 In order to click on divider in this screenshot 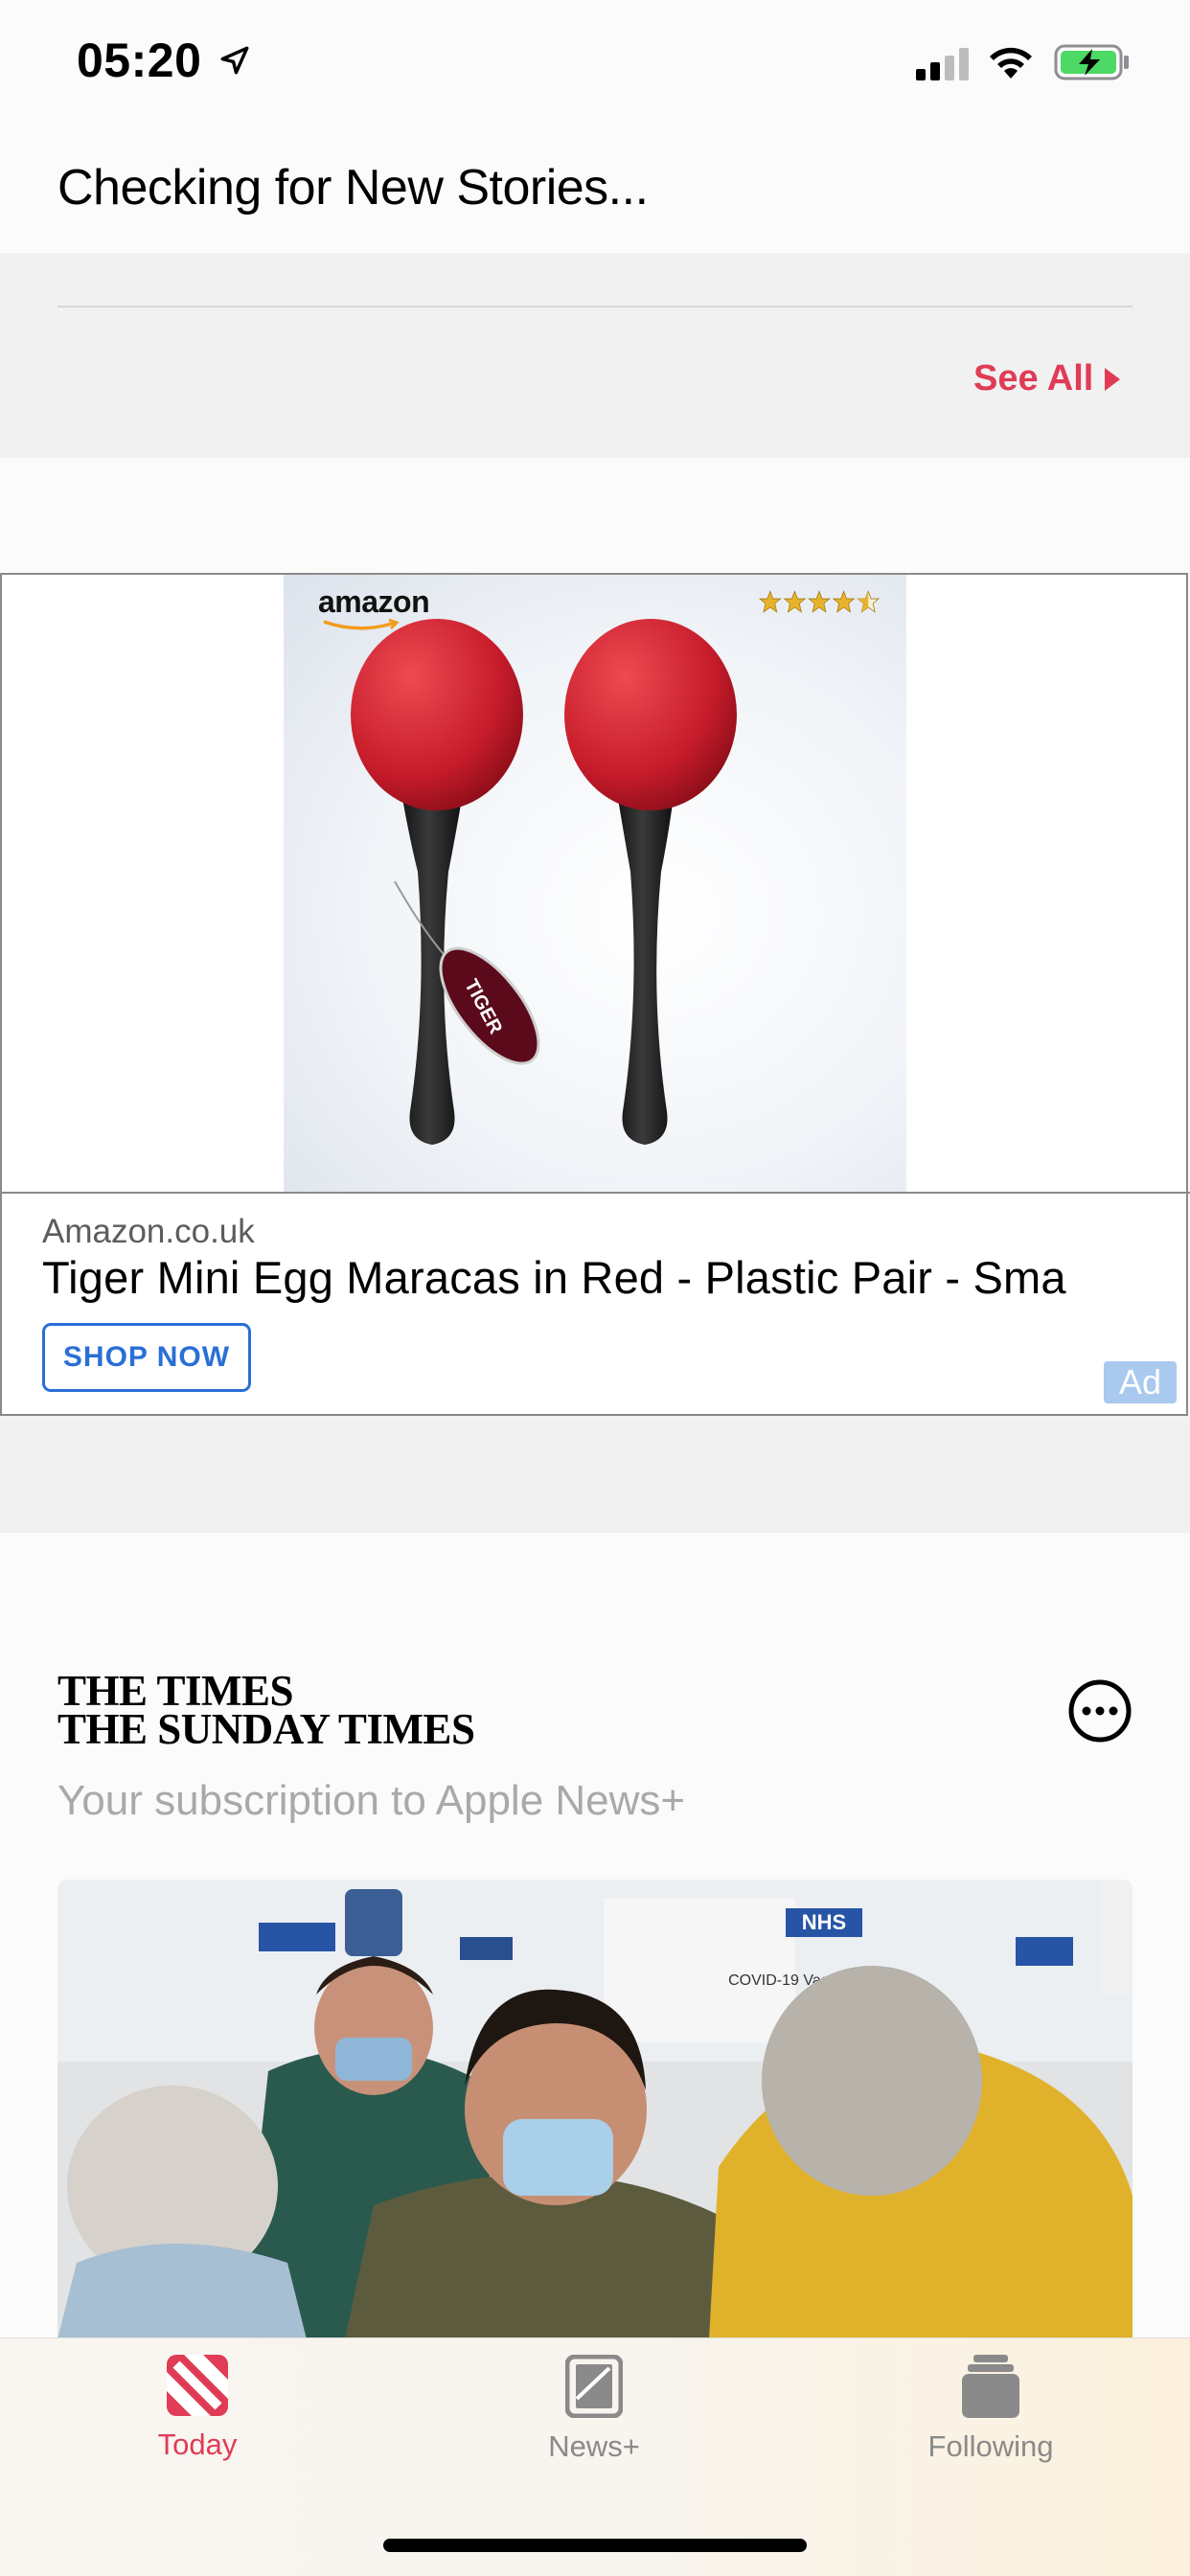, I will do `click(595, 307)`.